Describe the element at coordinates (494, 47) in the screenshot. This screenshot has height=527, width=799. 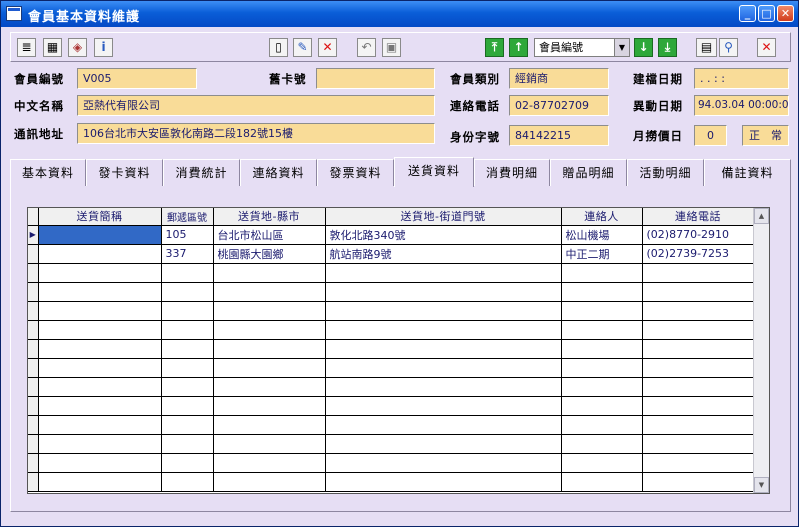
I see `first-record-icon: ⤒` at that location.